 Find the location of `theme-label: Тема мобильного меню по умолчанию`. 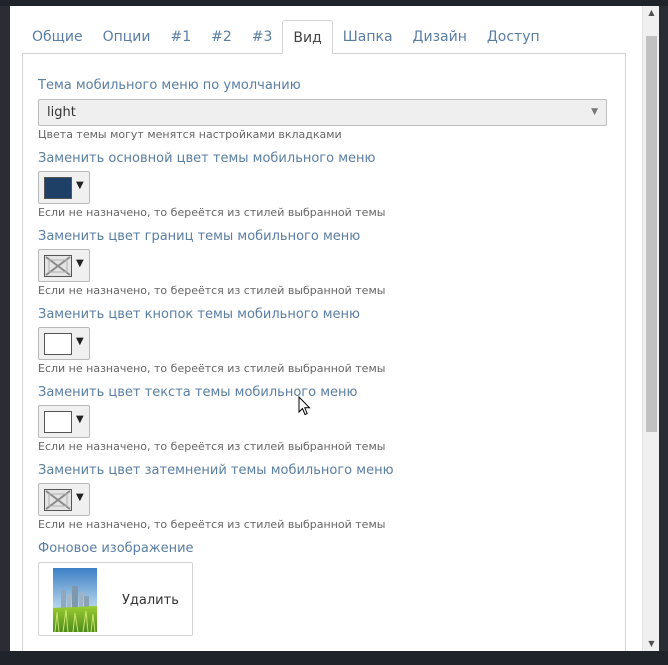

theme-label: Тема мобильного меню по умолчанию is located at coordinates (169, 85).